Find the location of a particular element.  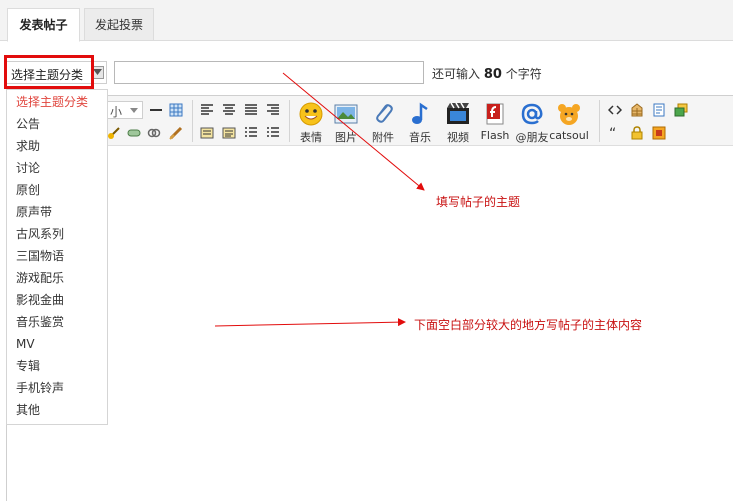

subject-hint-text: 填写帖子的主题 is located at coordinates (478, 202).